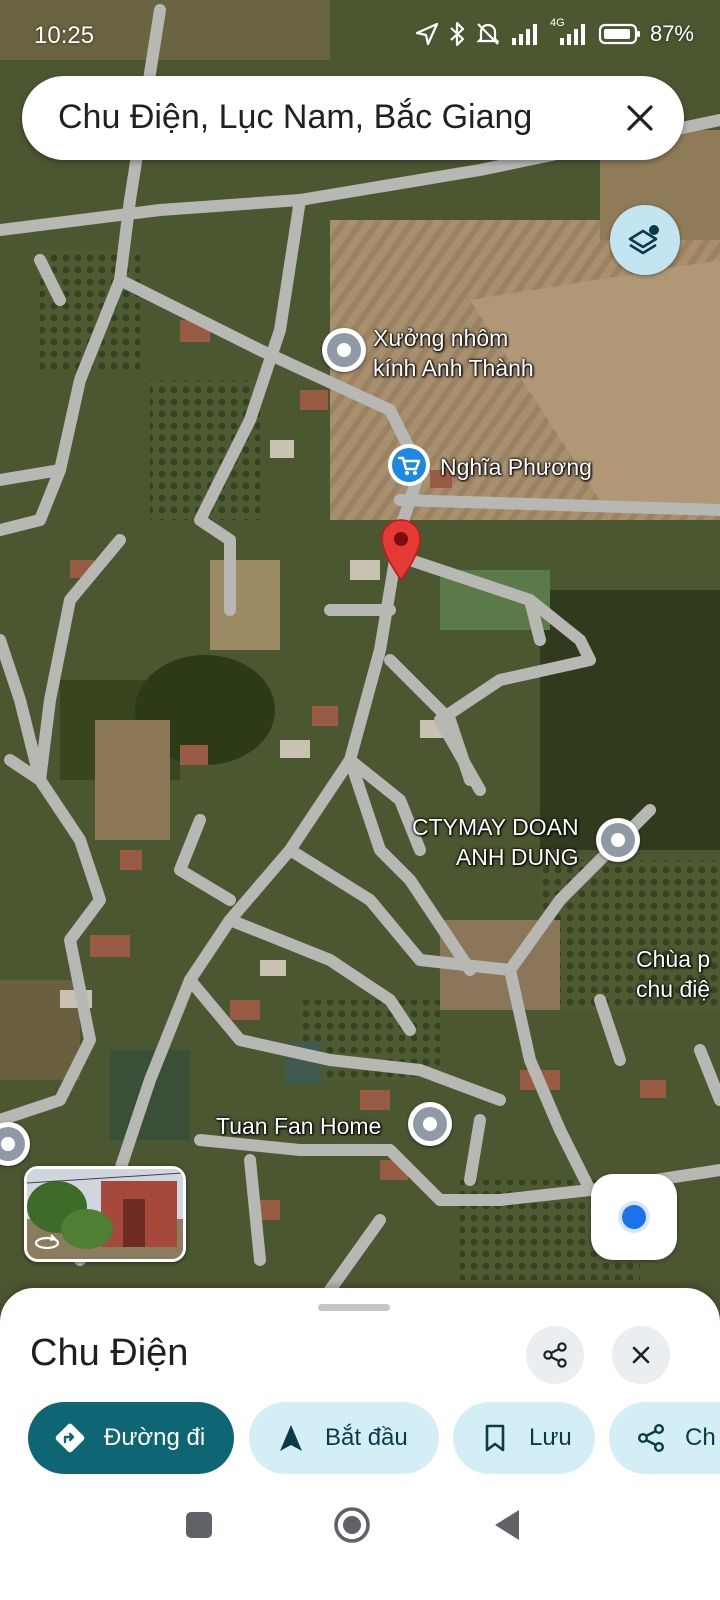 This screenshot has width=720, height=1600. I want to click on search-bar: Chu Điện, Lục Nam, Bắc Giang, so click(353, 118).